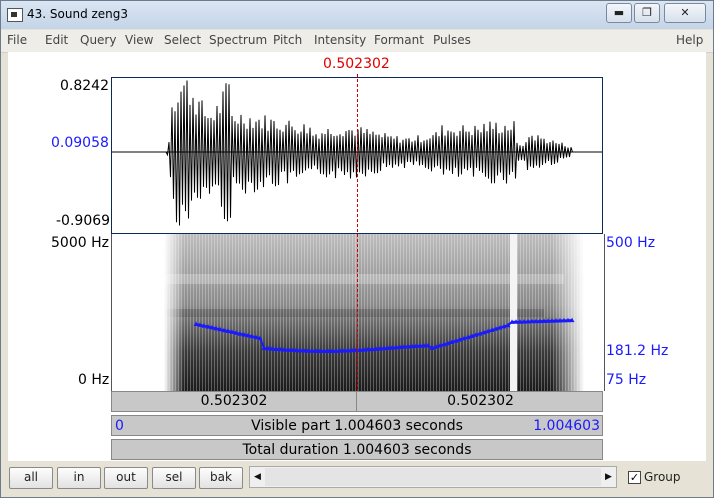 The height and width of the screenshot is (498, 714). I want to click on visible-end-time: 1.004603, so click(566, 426).